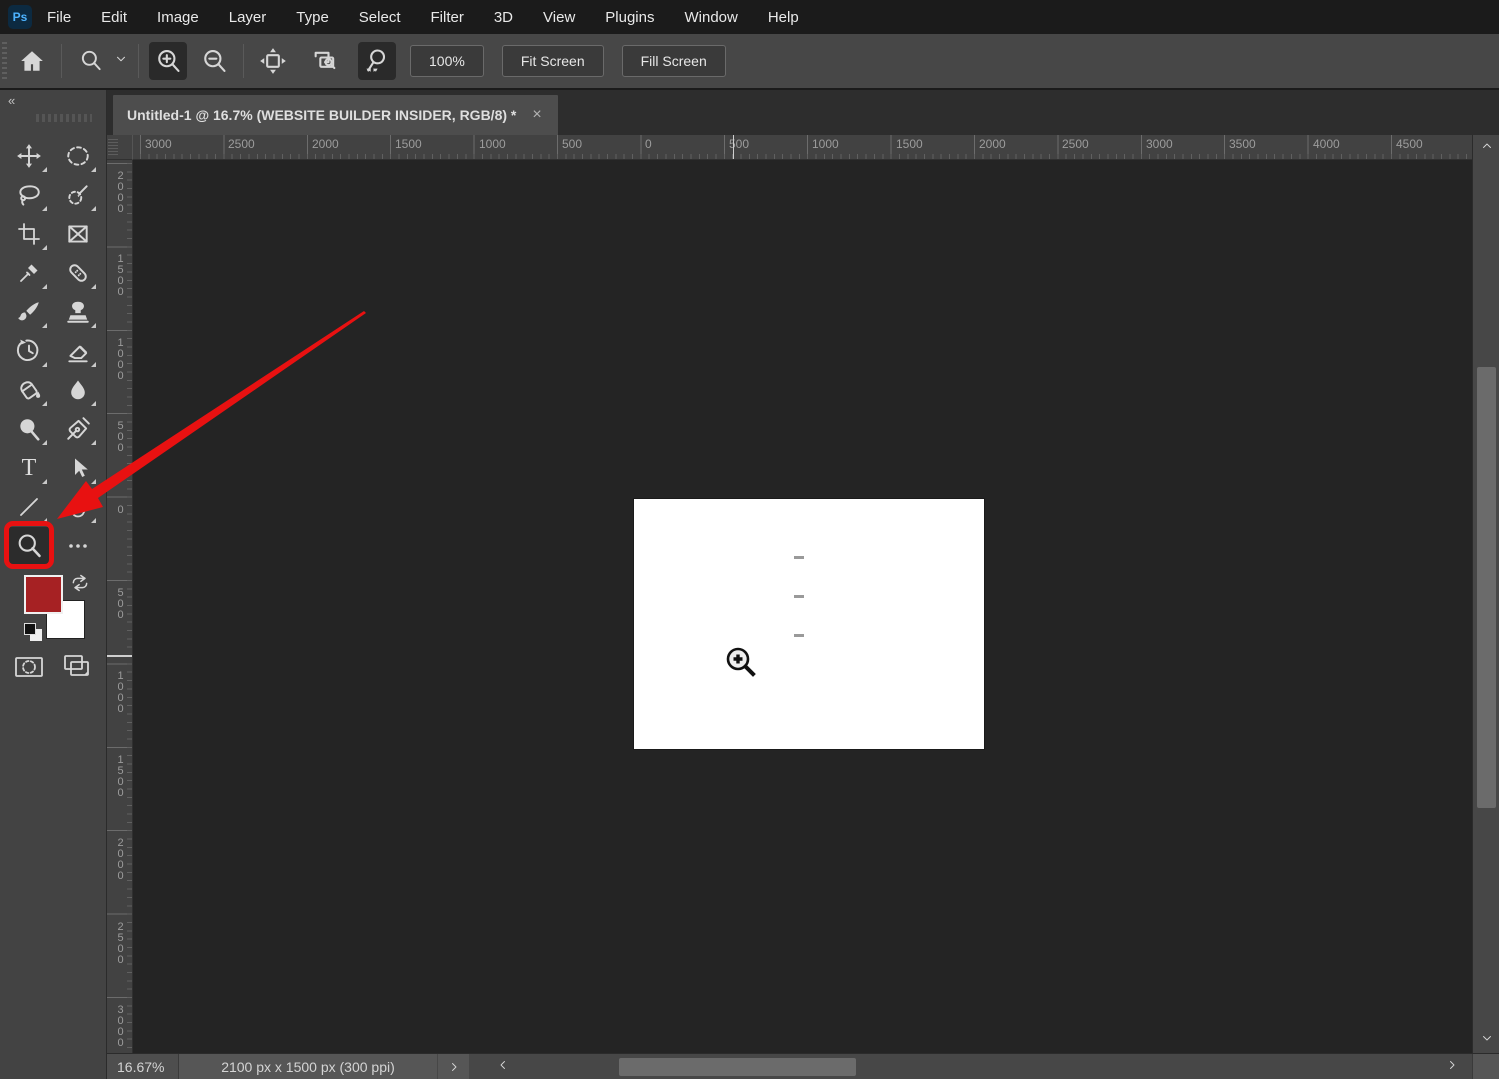 This screenshot has height=1079, width=1499. Describe the element at coordinates (312, 17) in the screenshot. I see `menu-type: Type` at that location.